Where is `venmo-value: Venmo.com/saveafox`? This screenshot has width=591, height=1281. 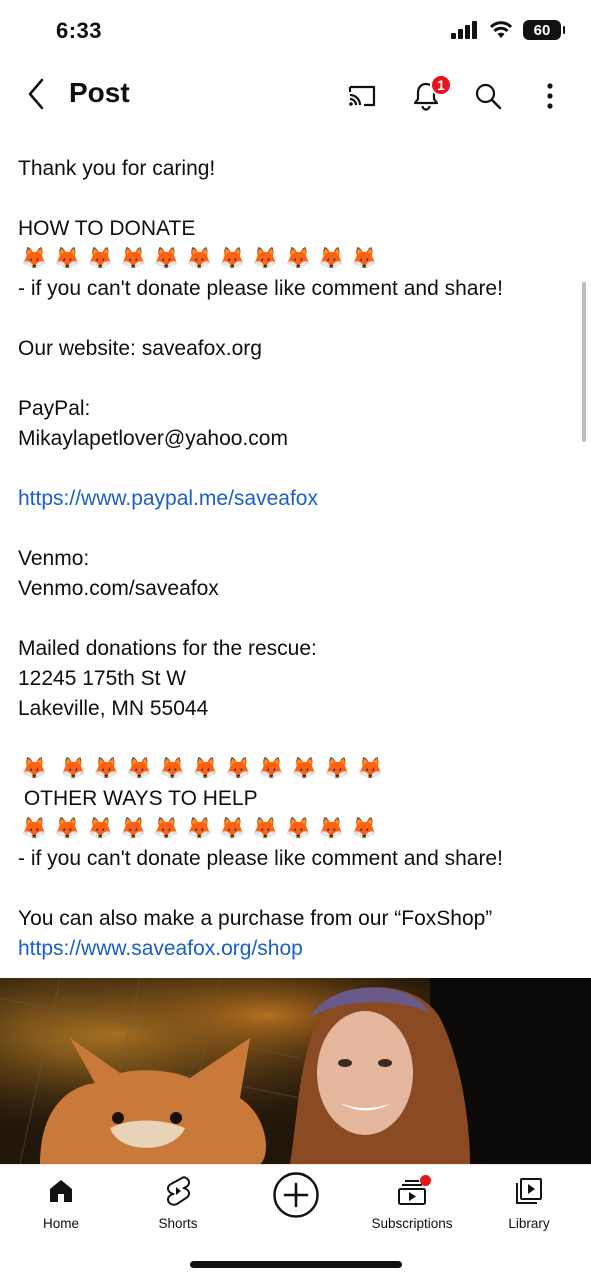
venmo-value: Venmo.com/saveafox is located at coordinates (118, 588).